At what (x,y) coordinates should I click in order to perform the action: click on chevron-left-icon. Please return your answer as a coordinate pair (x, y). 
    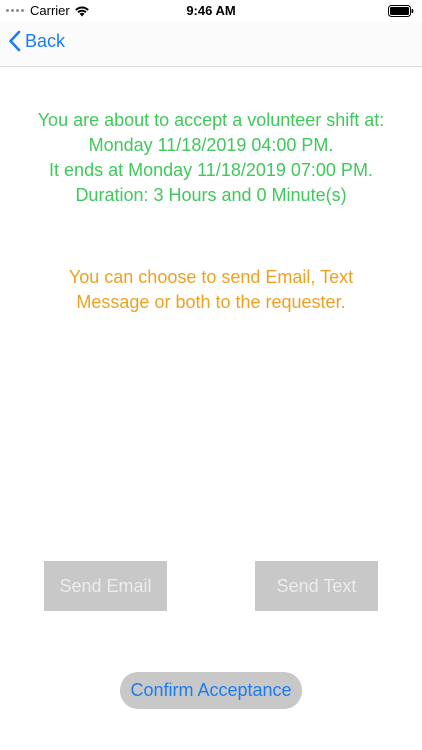
    Looking at the image, I should click on (14, 41).